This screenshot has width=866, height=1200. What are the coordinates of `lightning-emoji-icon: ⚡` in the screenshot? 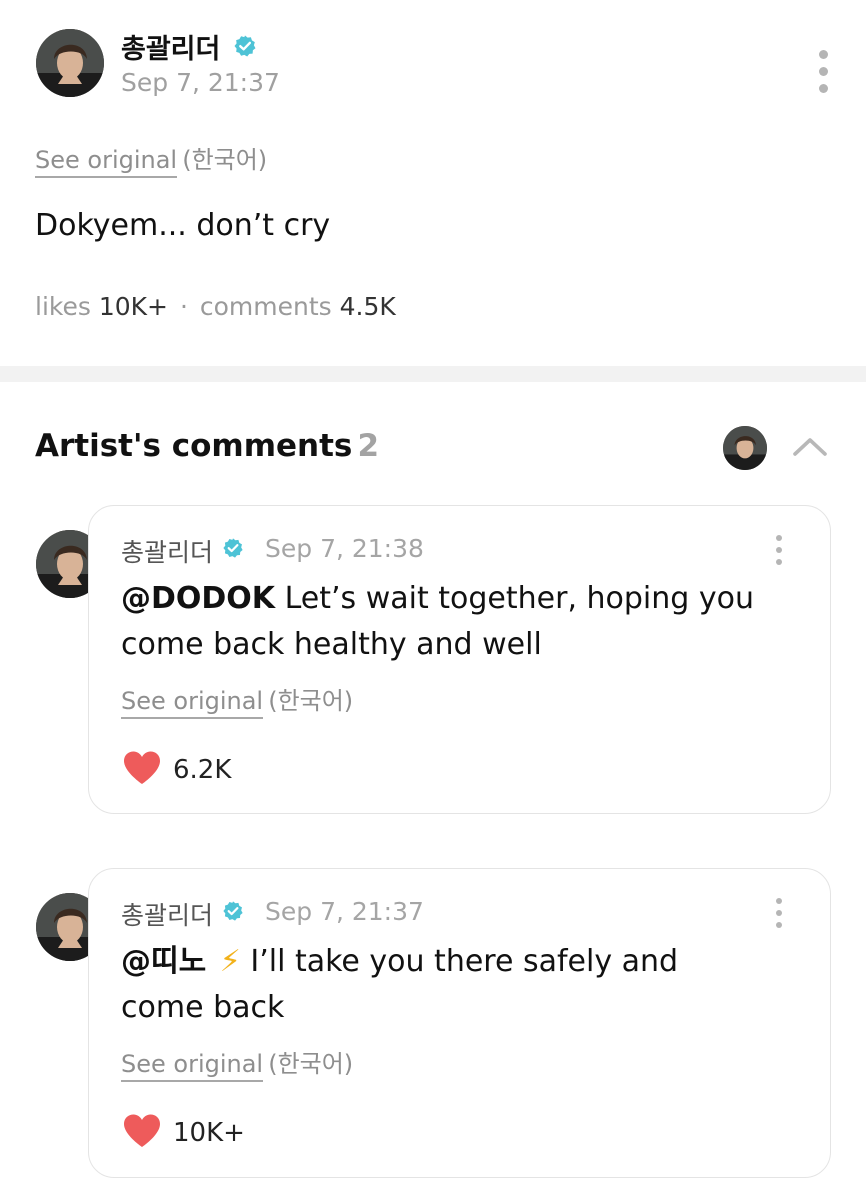 It's located at (230, 961).